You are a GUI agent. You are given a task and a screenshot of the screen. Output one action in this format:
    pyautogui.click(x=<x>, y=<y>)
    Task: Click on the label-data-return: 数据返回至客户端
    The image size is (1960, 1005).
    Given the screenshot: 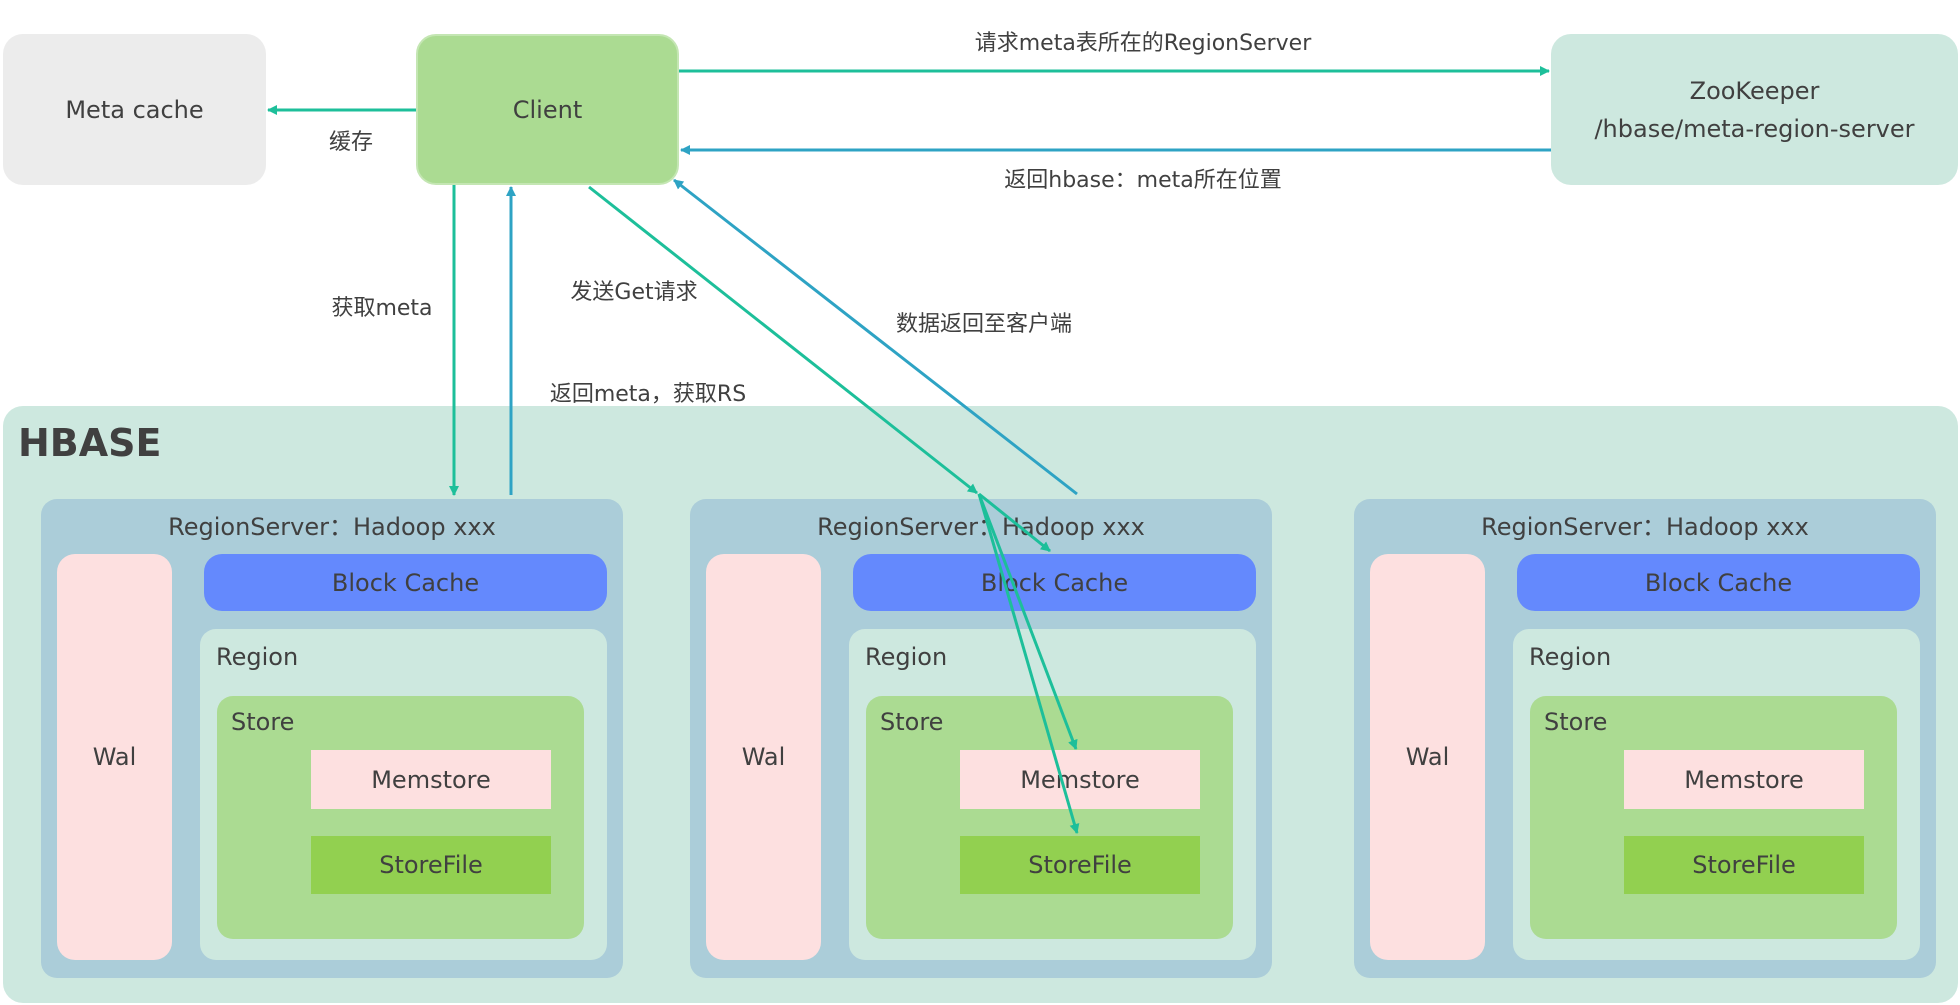 What is the action you would take?
    pyautogui.click(x=984, y=324)
    